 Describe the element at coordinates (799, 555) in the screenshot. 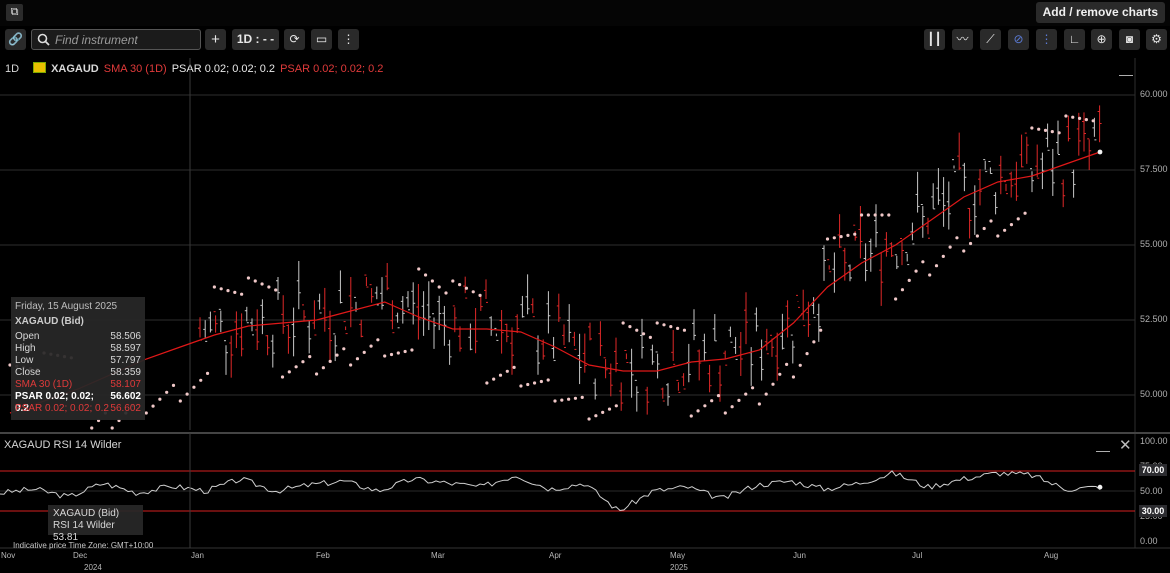

I see `month-tick-label: Jun` at that location.